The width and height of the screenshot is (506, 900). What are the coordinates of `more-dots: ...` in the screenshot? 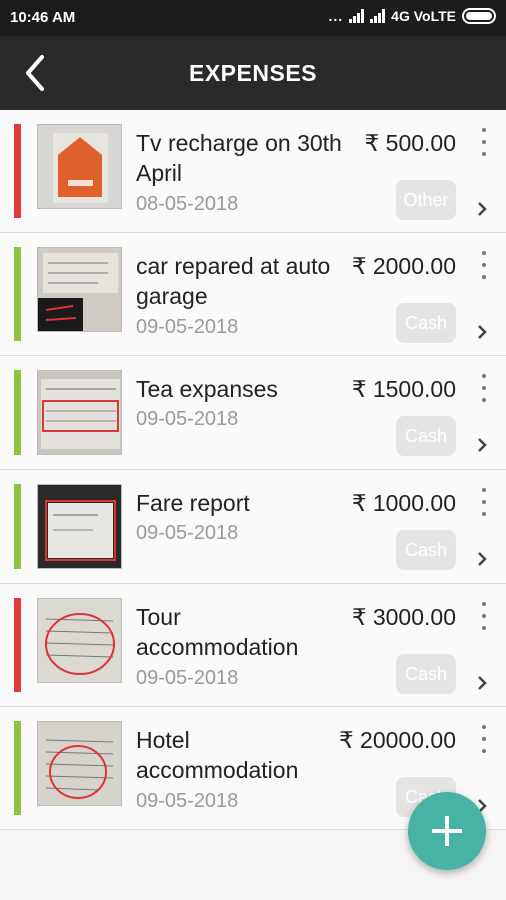 It's located at (336, 16).